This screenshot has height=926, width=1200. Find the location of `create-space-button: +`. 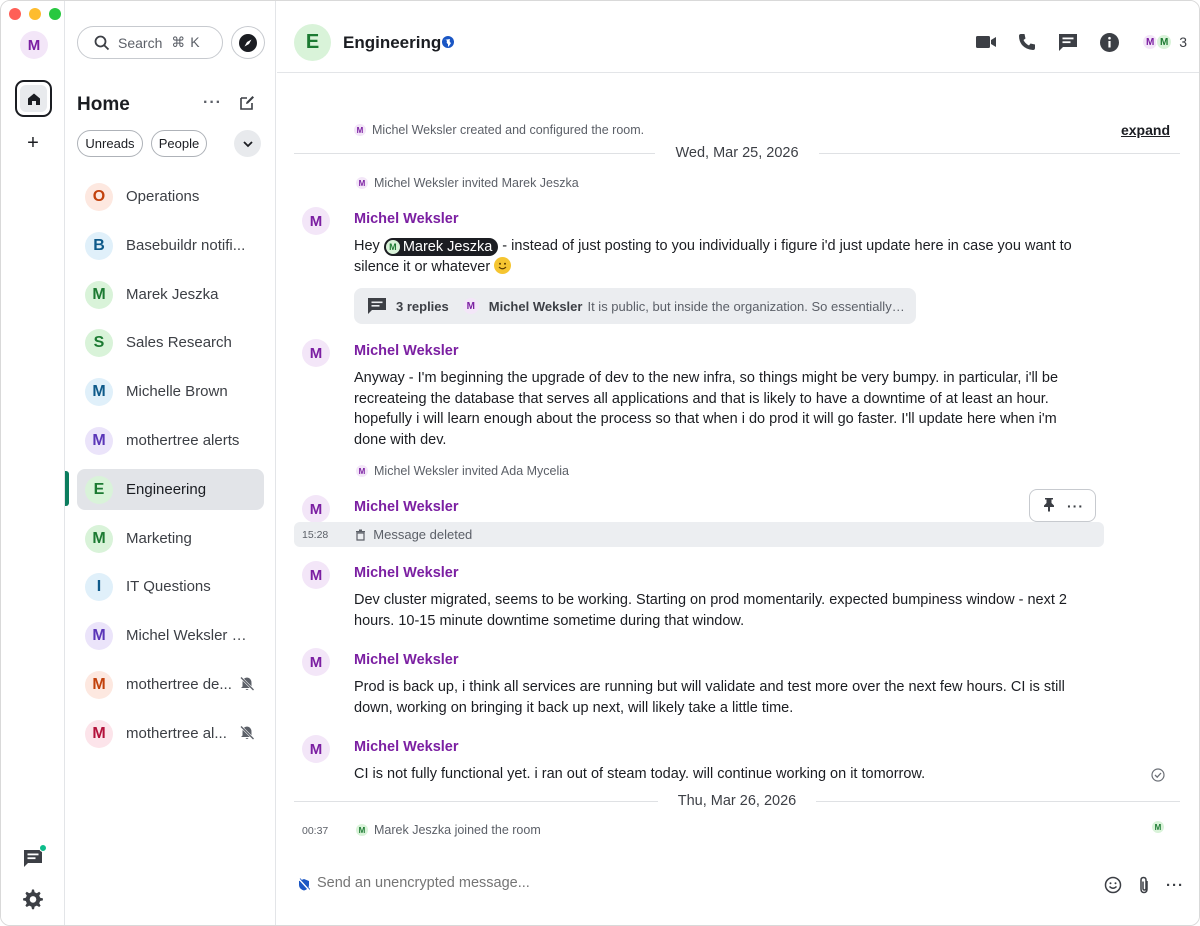

create-space-button: + is located at coordinates (33, 143).